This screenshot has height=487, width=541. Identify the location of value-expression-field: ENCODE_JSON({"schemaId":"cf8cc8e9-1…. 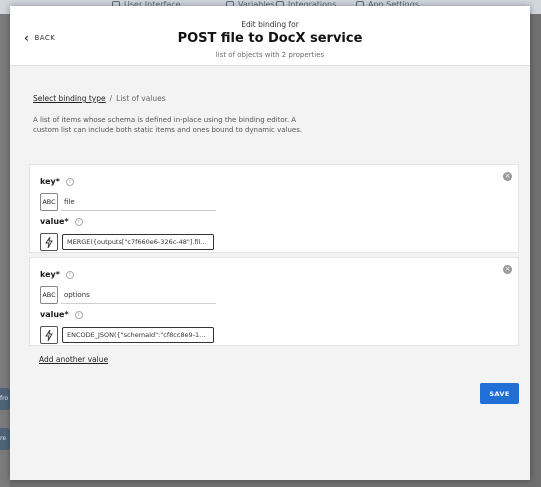
(138, 335).